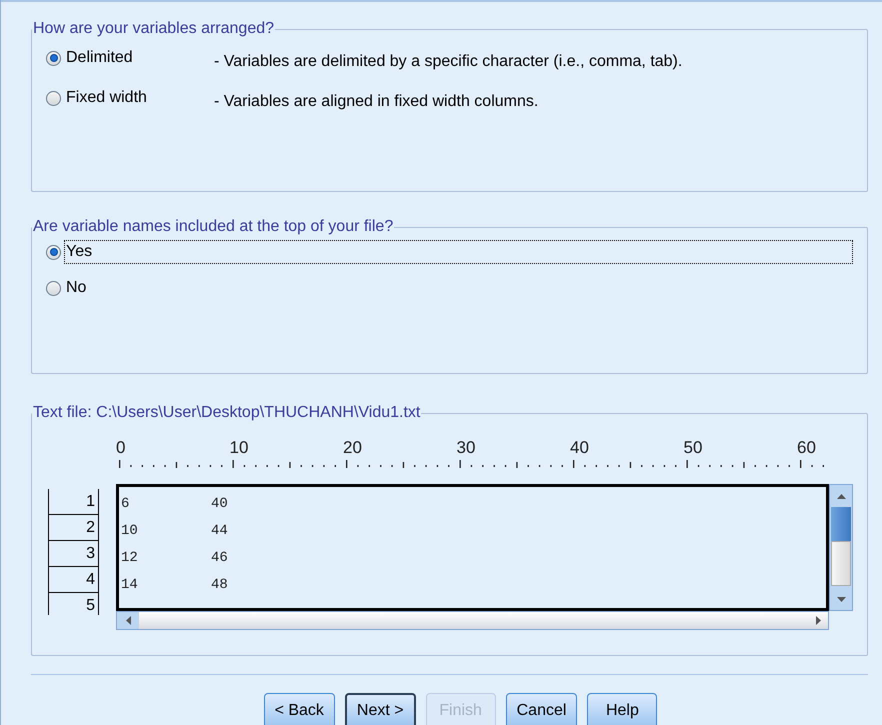 The width and height of the screenshot is (882, 725). What do you see at coordinates (76, 288) in the screenshot?
I see `radio-label: No` at bounding box center [76, 288].